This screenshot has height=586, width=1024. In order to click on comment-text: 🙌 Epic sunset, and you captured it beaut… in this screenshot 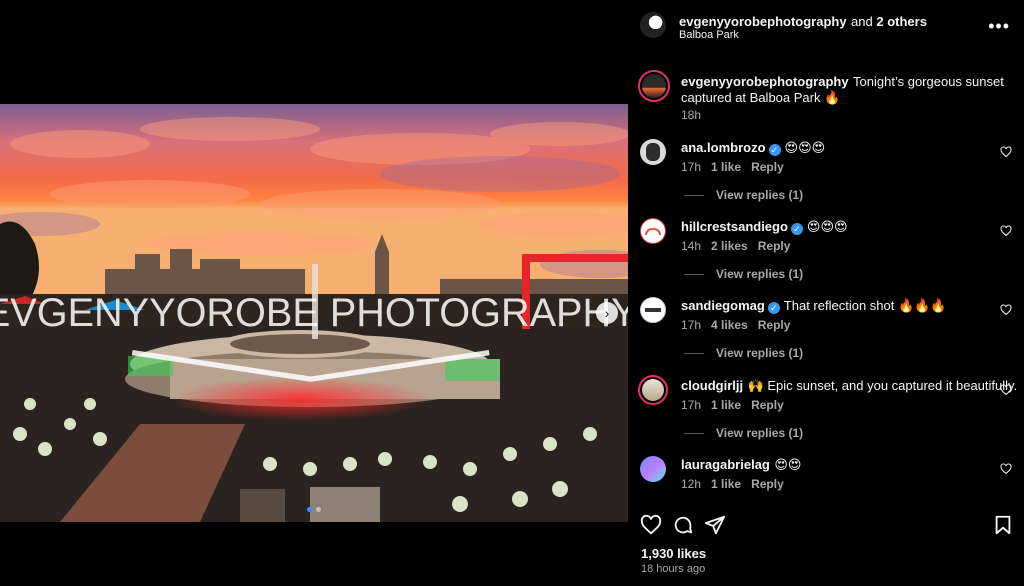, I will do `click(882, 385)`.